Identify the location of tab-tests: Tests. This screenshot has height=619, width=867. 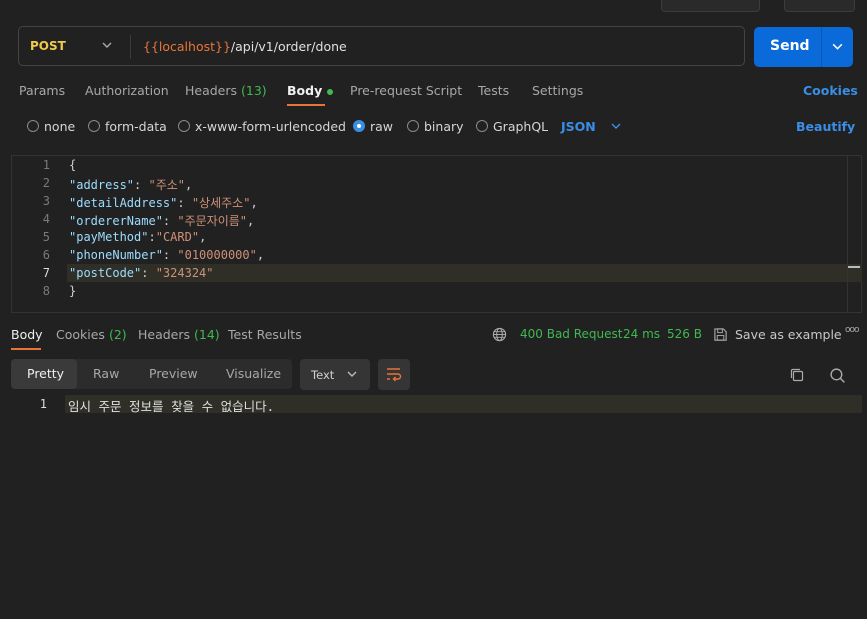
(493, 90).